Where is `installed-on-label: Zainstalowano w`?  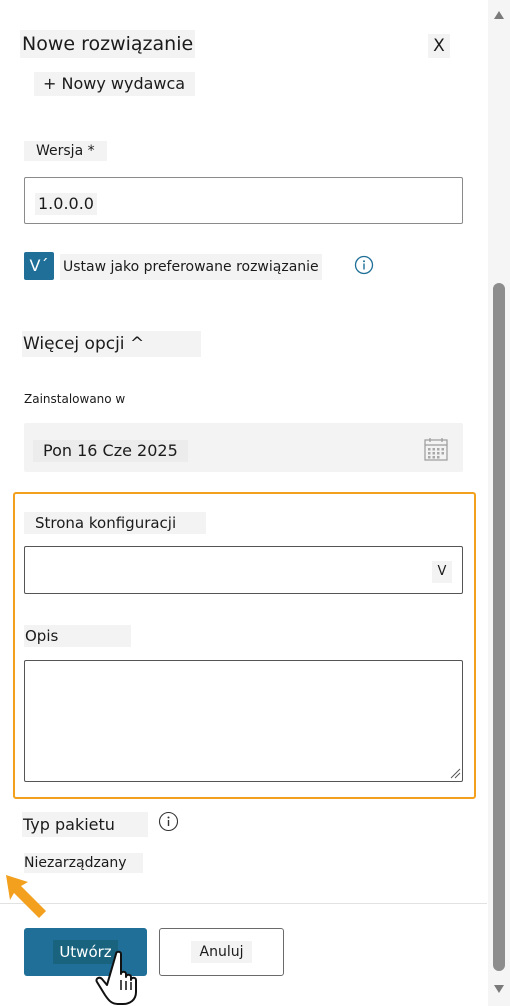
installed-on-label: Zainstalowano w is located at coordinates (75, 399).